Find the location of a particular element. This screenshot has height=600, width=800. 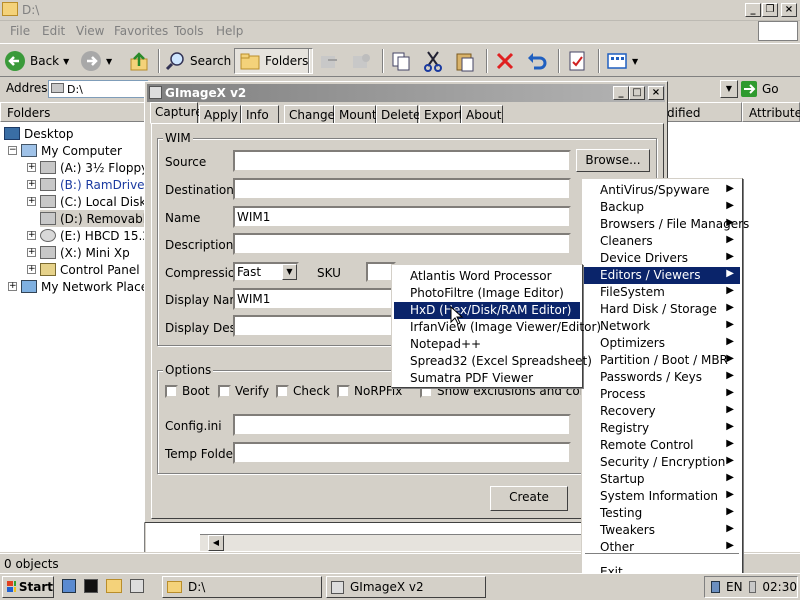

menu-item: Recovery ▶ is located at coordinates (662, 411).